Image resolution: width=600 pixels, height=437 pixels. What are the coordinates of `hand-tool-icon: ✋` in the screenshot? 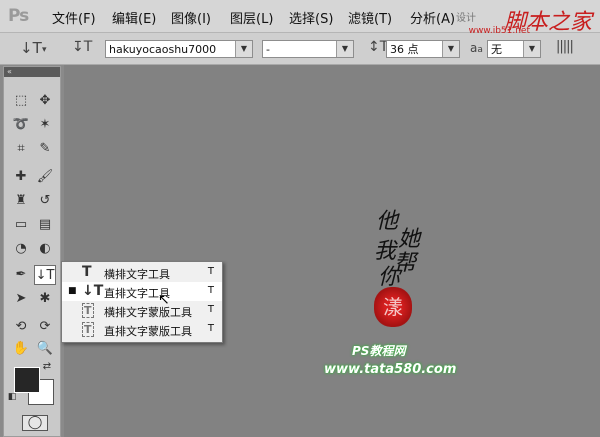 It's located at (21, 349).